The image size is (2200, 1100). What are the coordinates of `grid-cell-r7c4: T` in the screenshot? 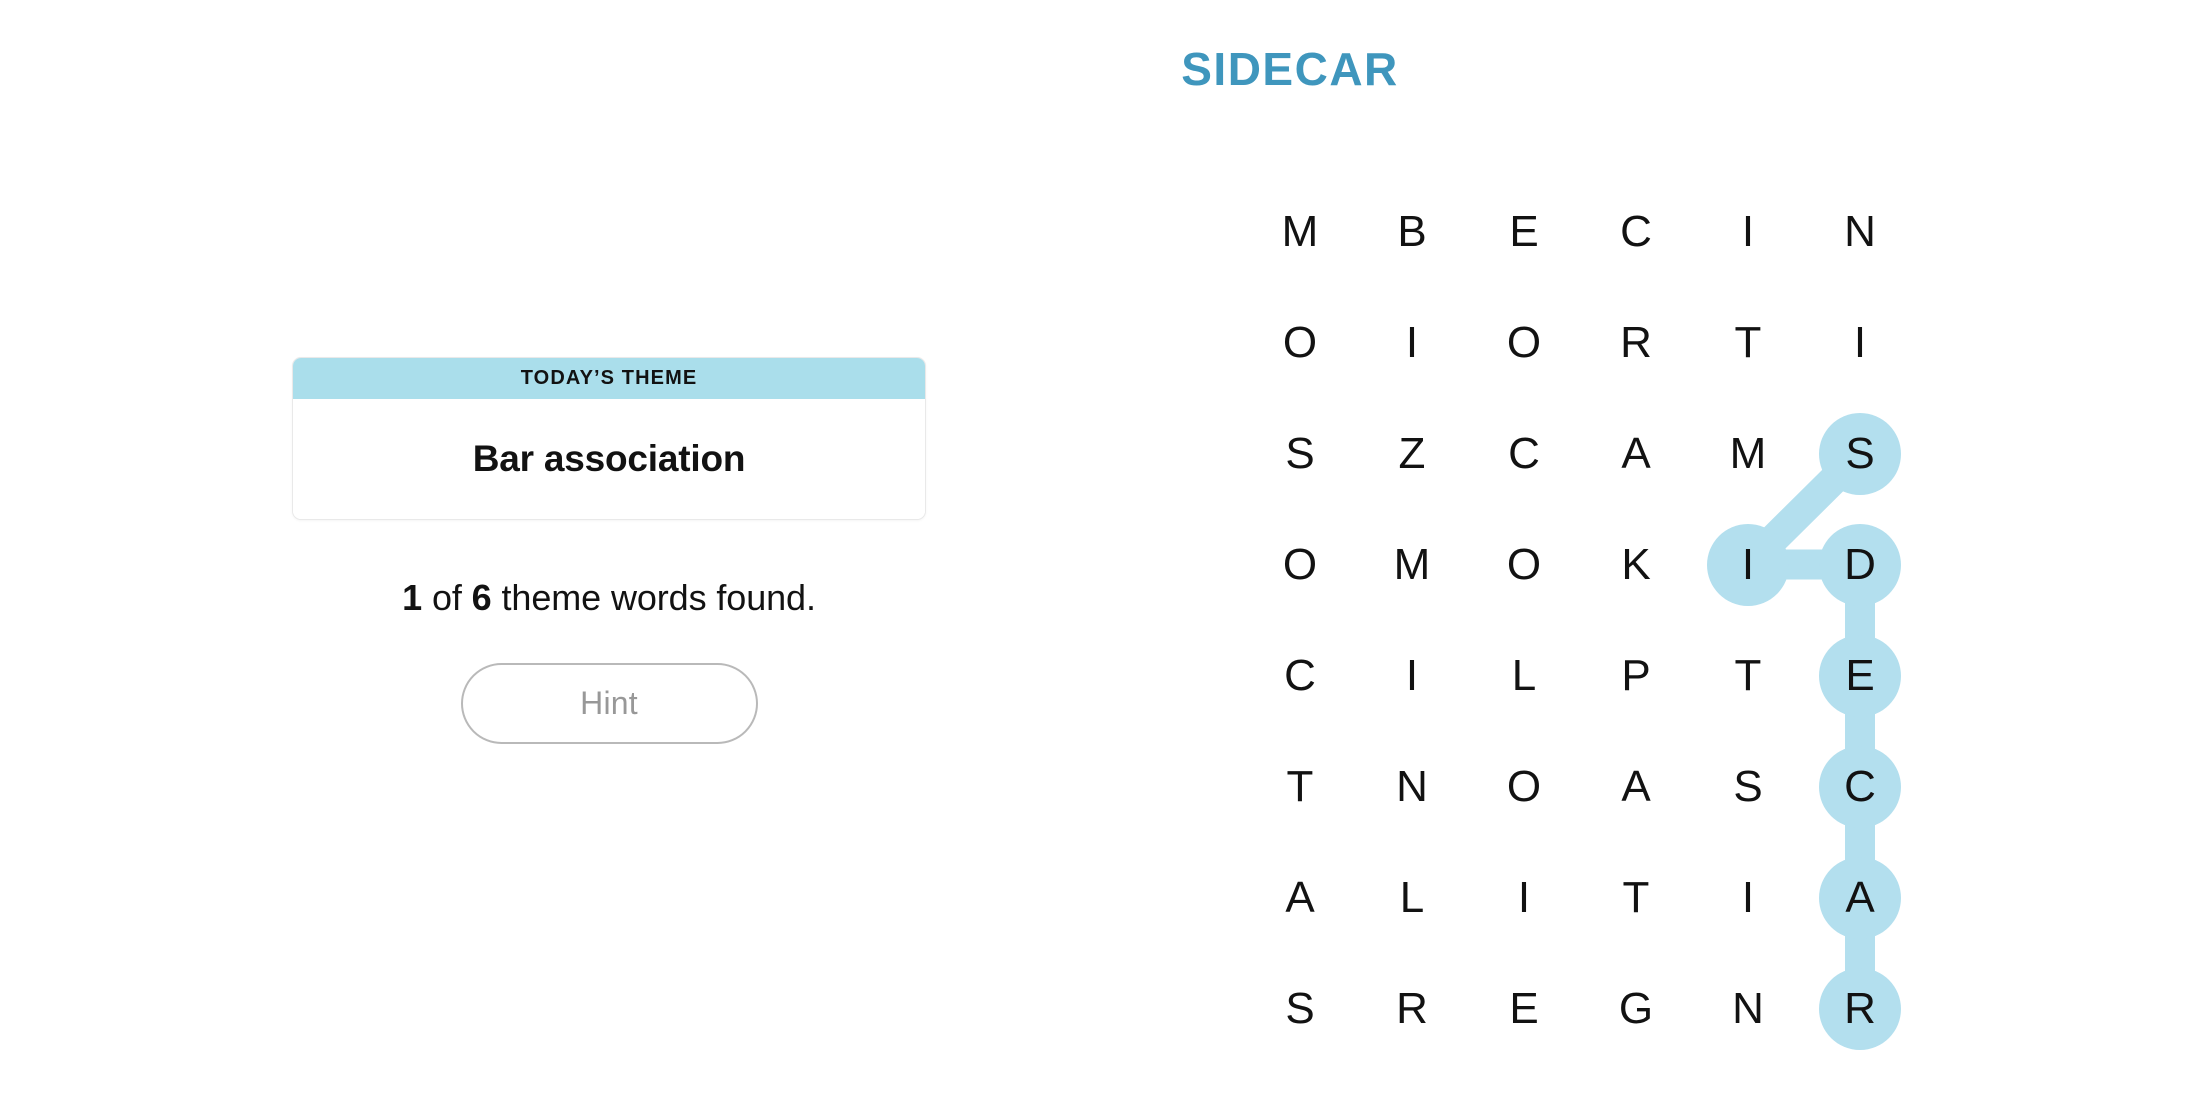 It's located at (1636, 897).